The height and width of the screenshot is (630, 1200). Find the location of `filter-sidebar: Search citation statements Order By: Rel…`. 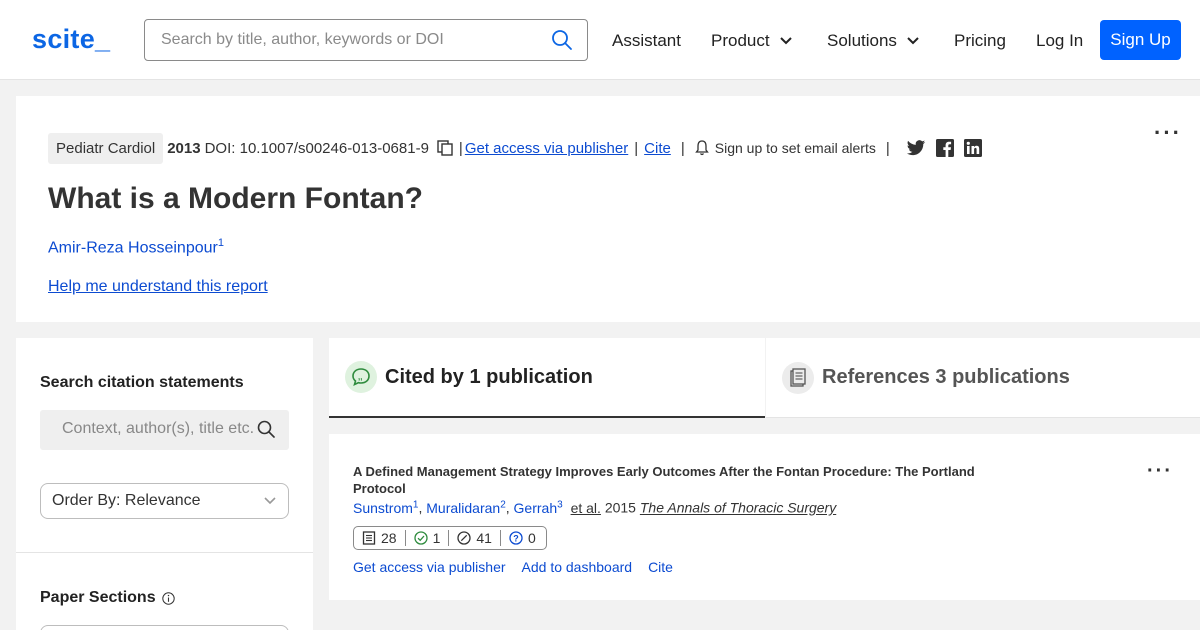

filter-sidebar: Search citation statements Order By: Rel… is located at coordinates (164, 484).